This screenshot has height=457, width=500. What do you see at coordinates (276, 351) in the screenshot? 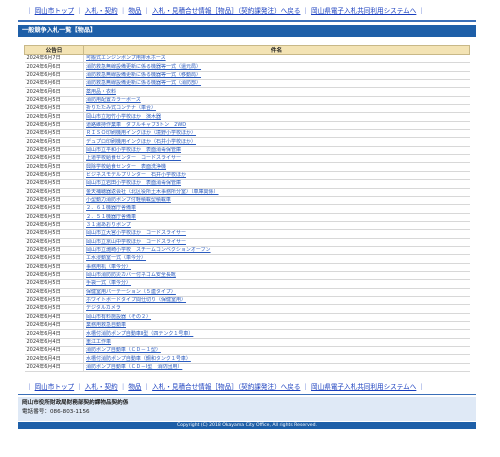
I see `notice-subject-link: 消防ポンプ自動車（ＣＤ－１型）` at bounding box center [276, 351].